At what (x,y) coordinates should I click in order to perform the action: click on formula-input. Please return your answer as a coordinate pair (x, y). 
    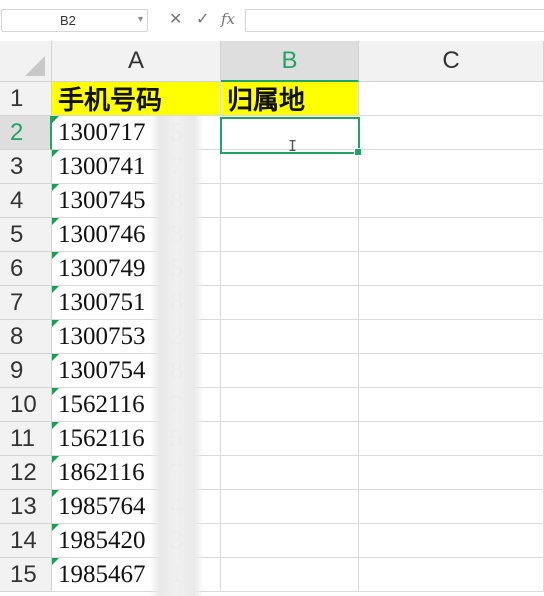
    Looking at the image, I should click on (394, 20).